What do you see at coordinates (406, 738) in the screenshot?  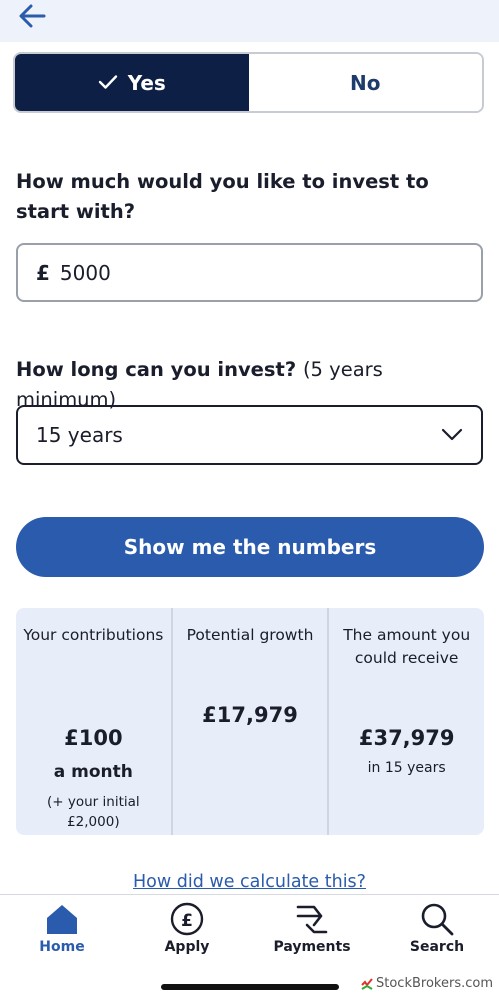 I see `receive-value: £37,979` at bounding box center [406, 738].